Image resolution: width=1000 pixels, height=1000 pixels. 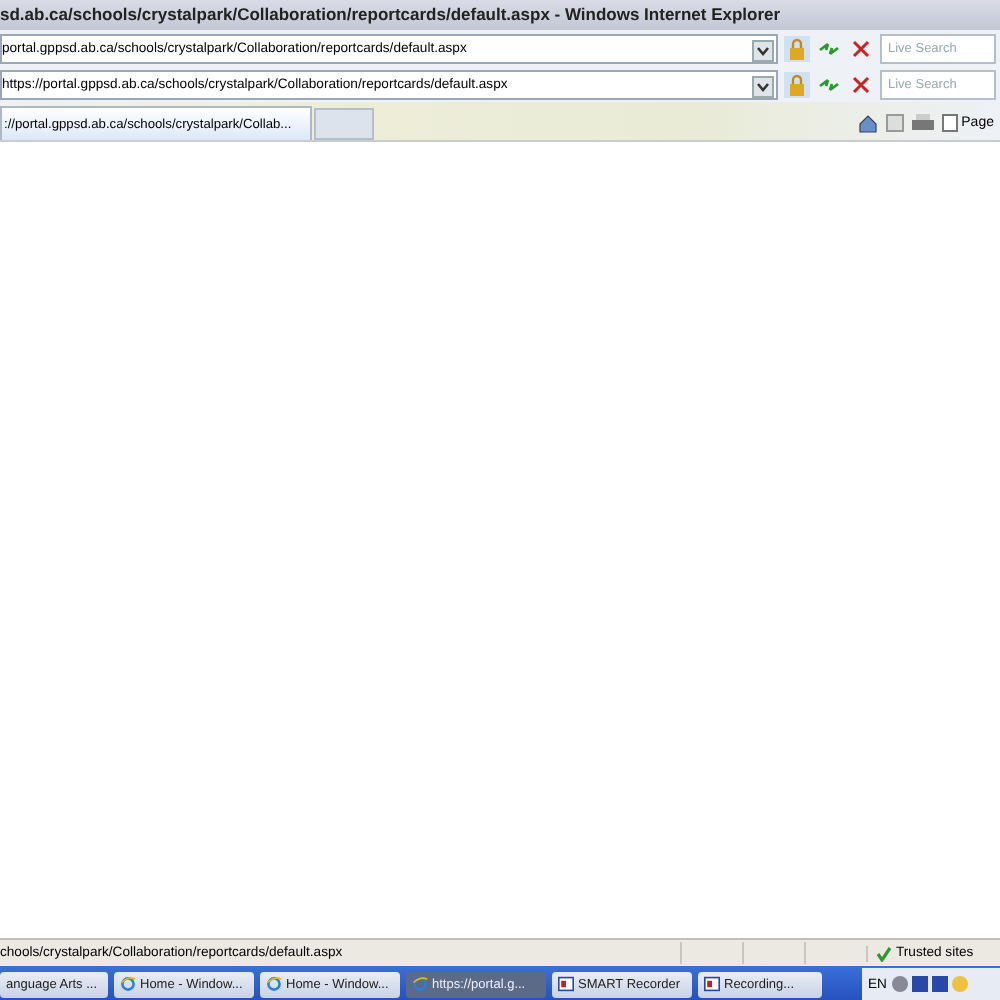 I want to click on home-icon, so click(x=867, y=123).